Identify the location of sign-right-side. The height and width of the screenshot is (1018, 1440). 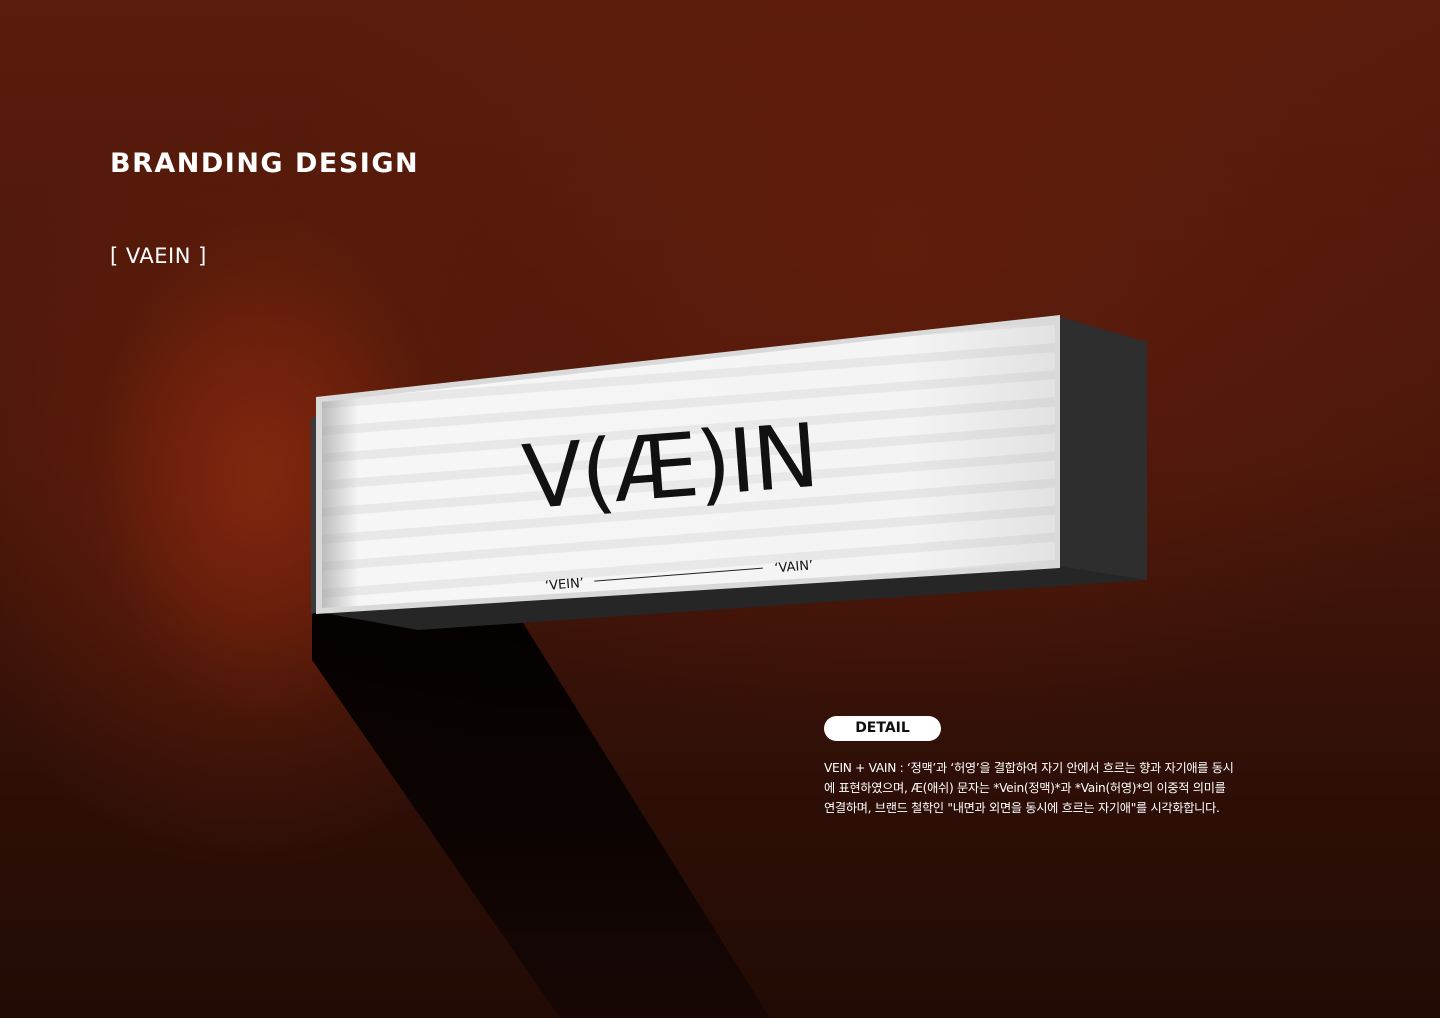
(1102, 448).